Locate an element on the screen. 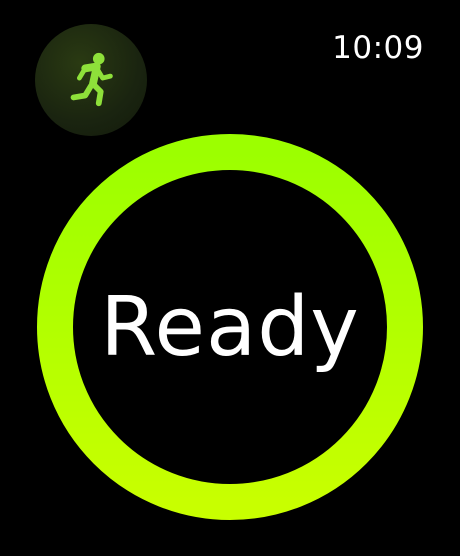 The height and width of the screenshot is (556, 460). running-figure-icon is located at coordinates (91, 79).